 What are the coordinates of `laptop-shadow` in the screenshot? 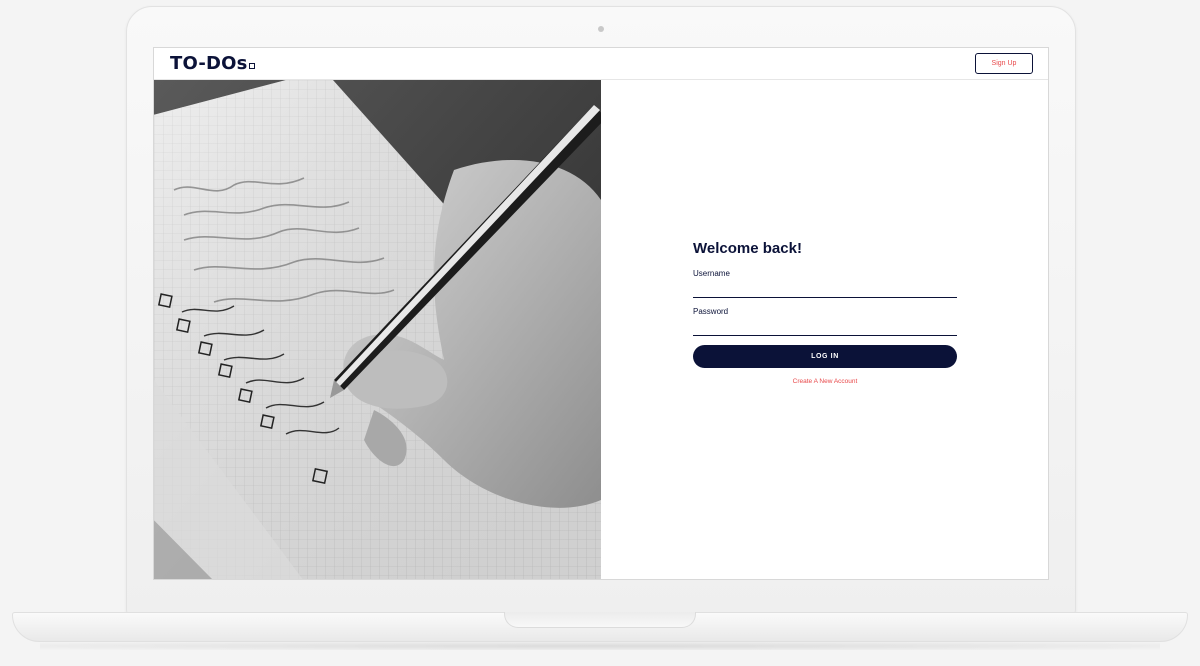 It's located at (600, 646).